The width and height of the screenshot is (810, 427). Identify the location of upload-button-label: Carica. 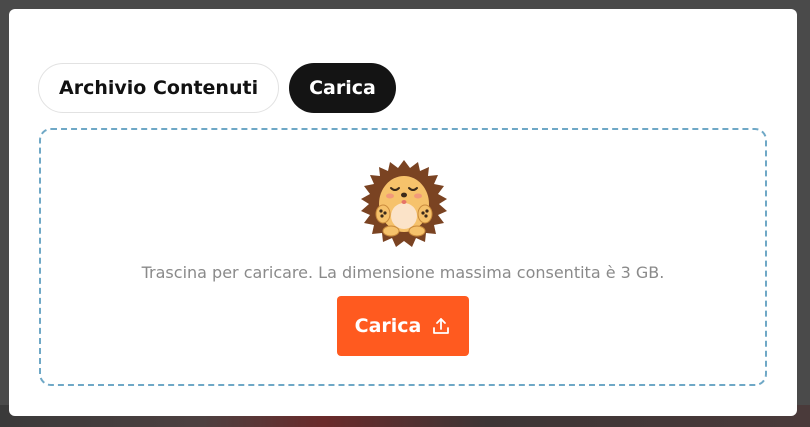
(388, 326).